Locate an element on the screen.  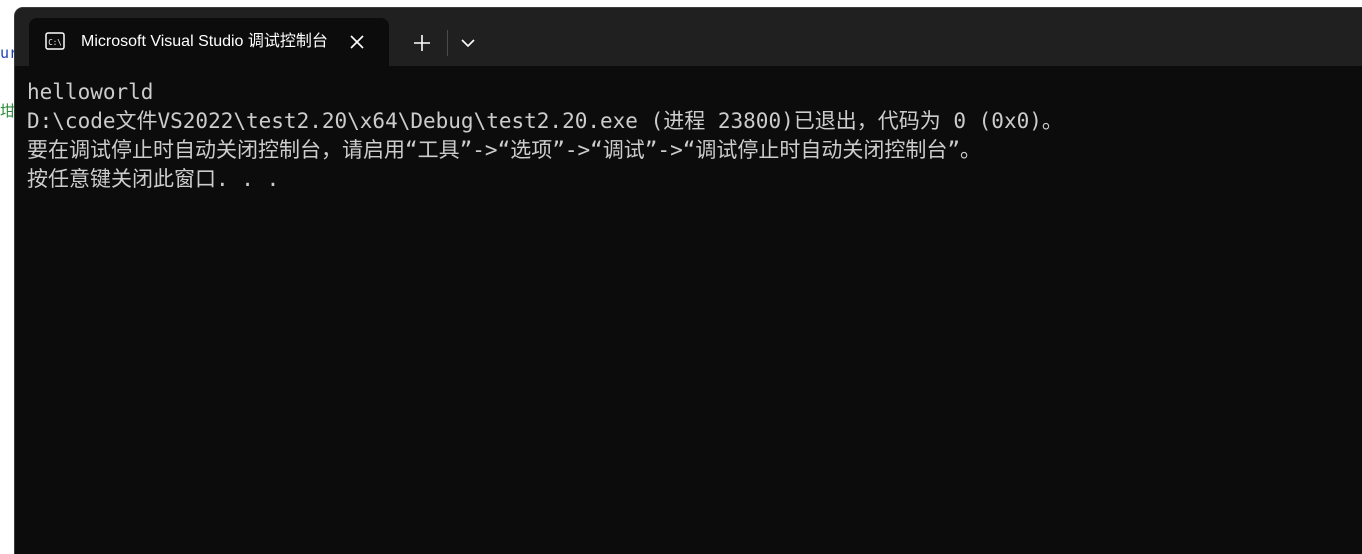
background-code-fragment: 坩 is located at coordinates (8, 111).